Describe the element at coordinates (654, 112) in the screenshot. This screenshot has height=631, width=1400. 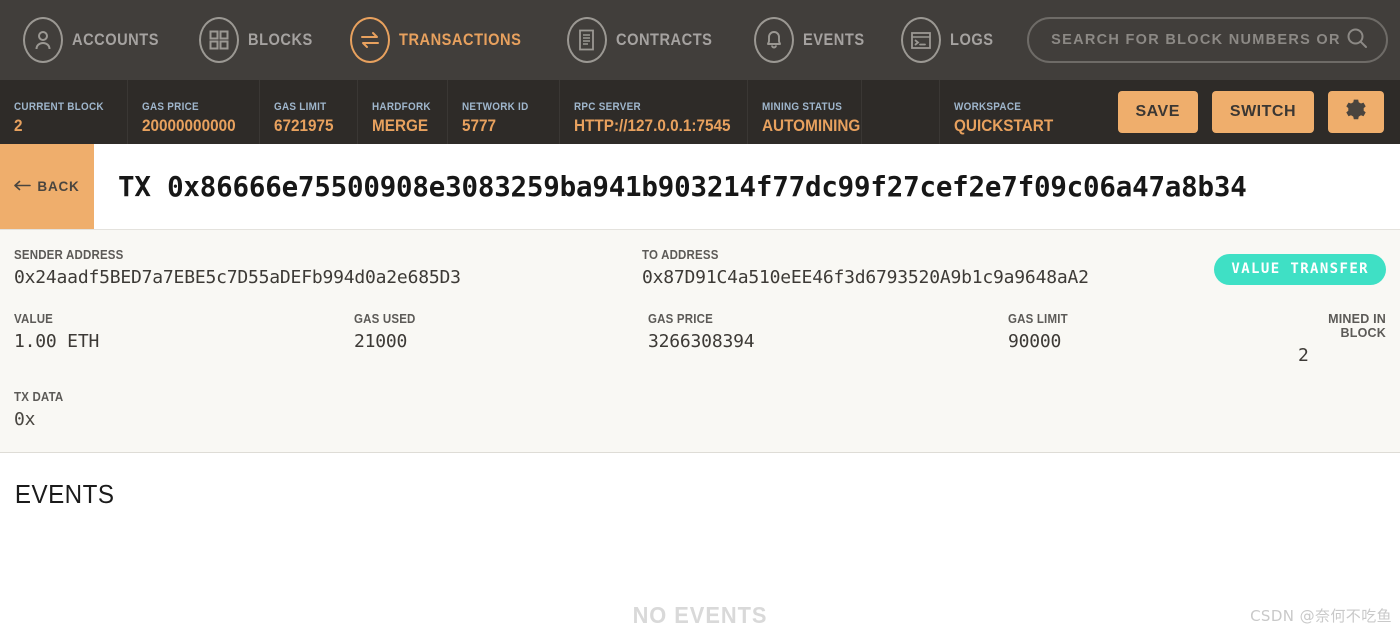
I see `status-rpc-server: RPC SERVER HTTP://127.0.0.1:7545` at that location.